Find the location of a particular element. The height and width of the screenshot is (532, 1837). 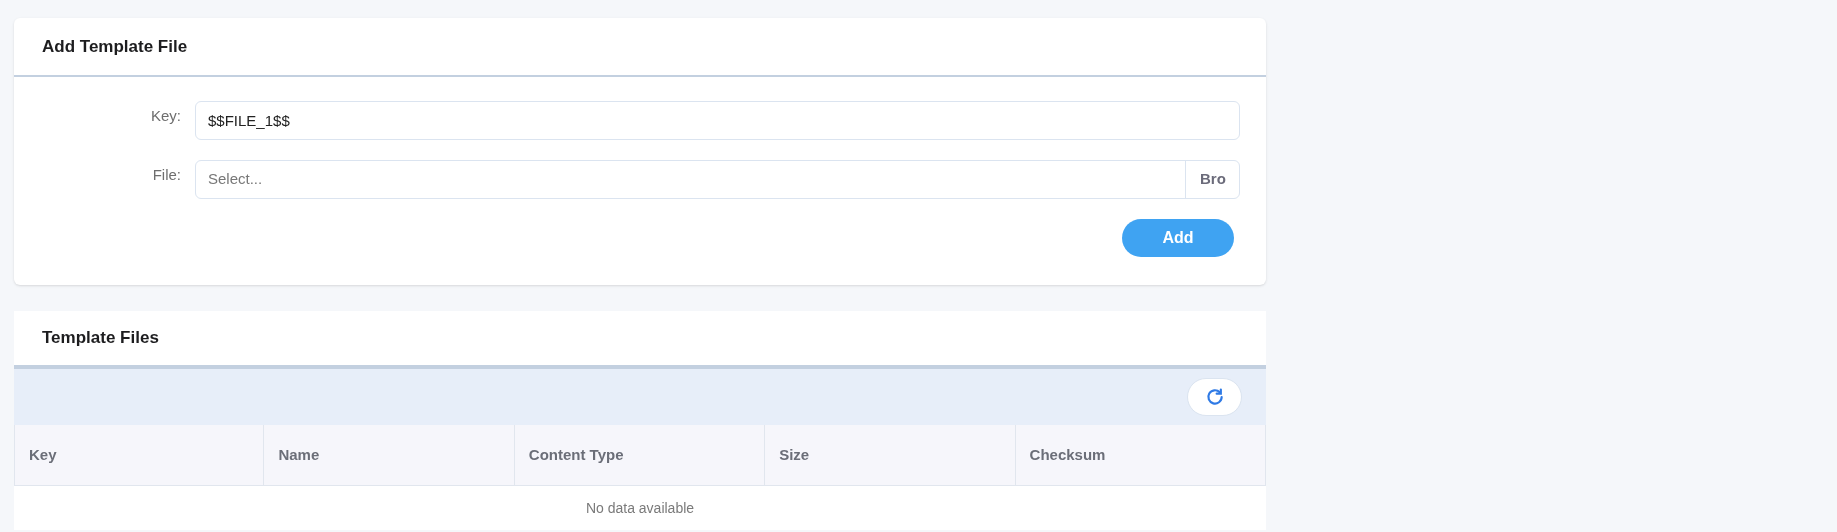

field-label: Key: is located at coordinates (166, 116).